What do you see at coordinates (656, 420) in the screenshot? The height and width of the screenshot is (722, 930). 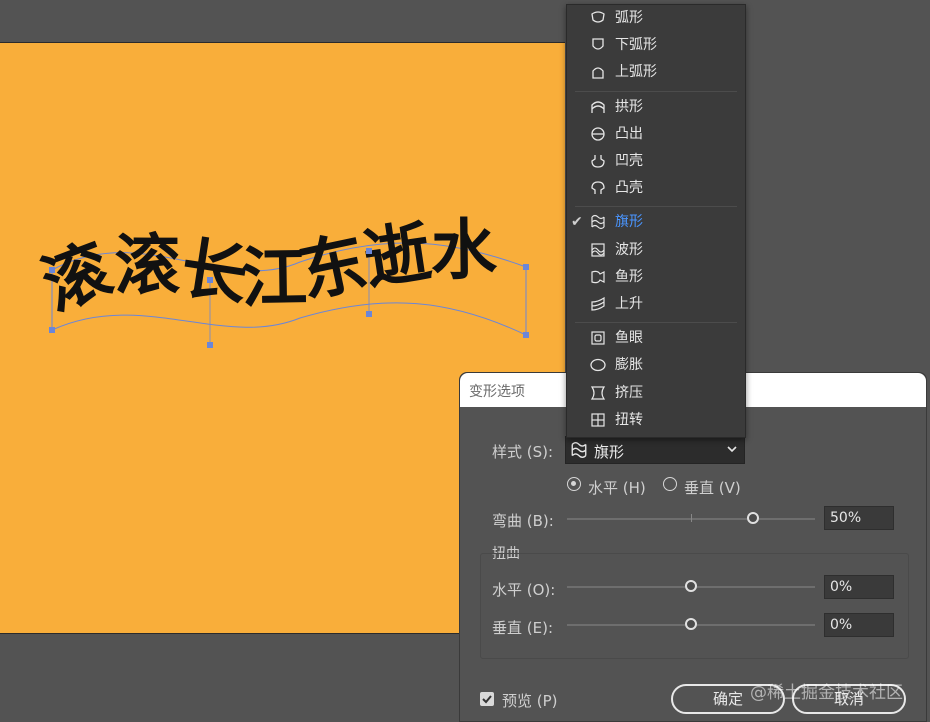 I see `dd-item-twist: 扭转` at bounding box center [656, 420].